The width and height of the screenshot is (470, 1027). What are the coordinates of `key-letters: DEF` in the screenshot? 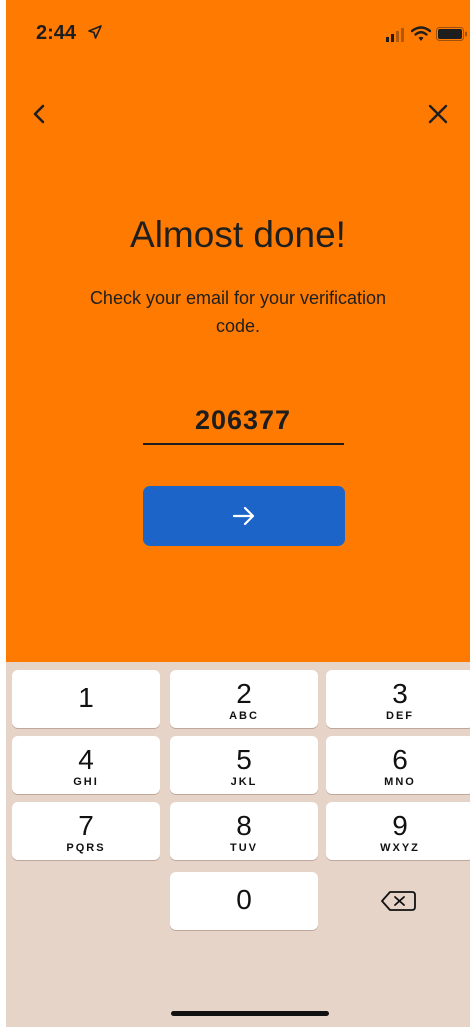 It's located at (400, 716).